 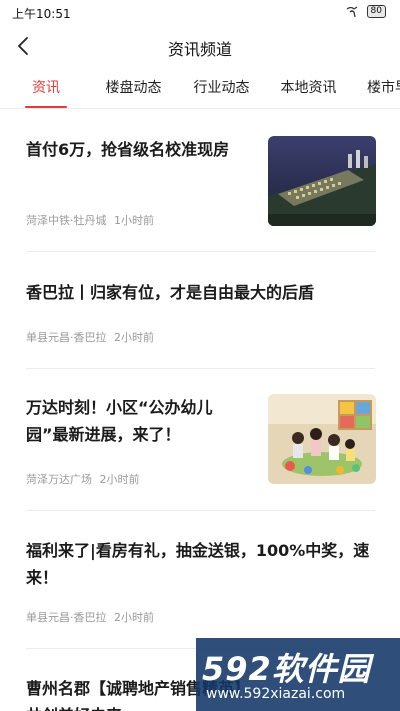 I want to click on aerial-city-image, so click(x=322, y=181).